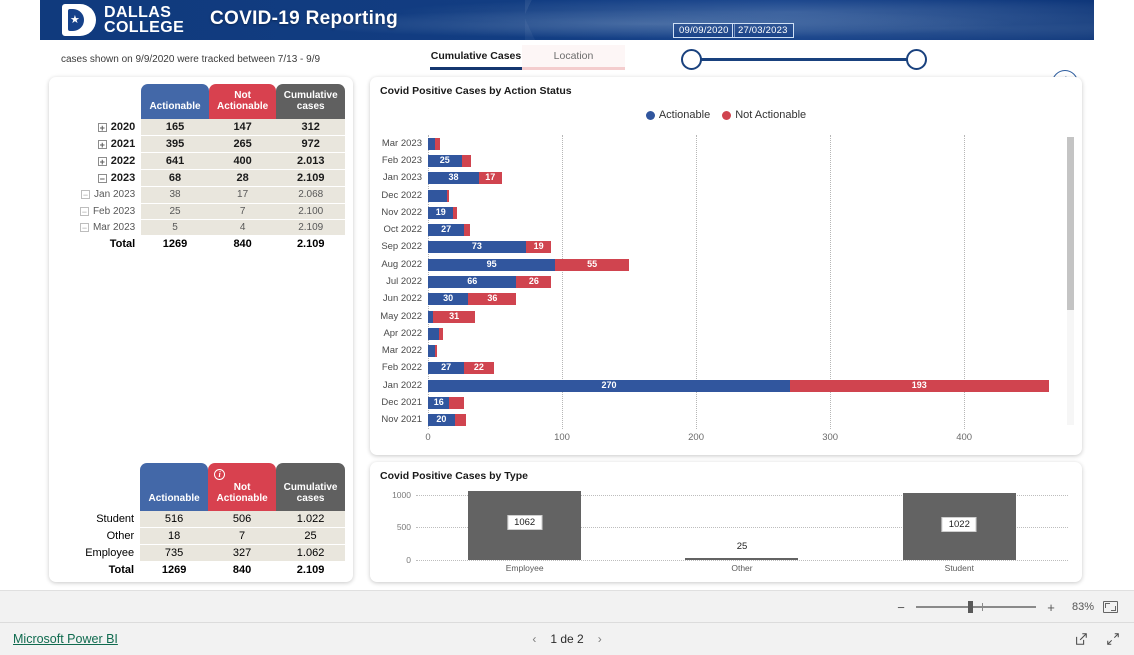  I want to click on bar-segment-not-actionable: 22, so click(479, 368).